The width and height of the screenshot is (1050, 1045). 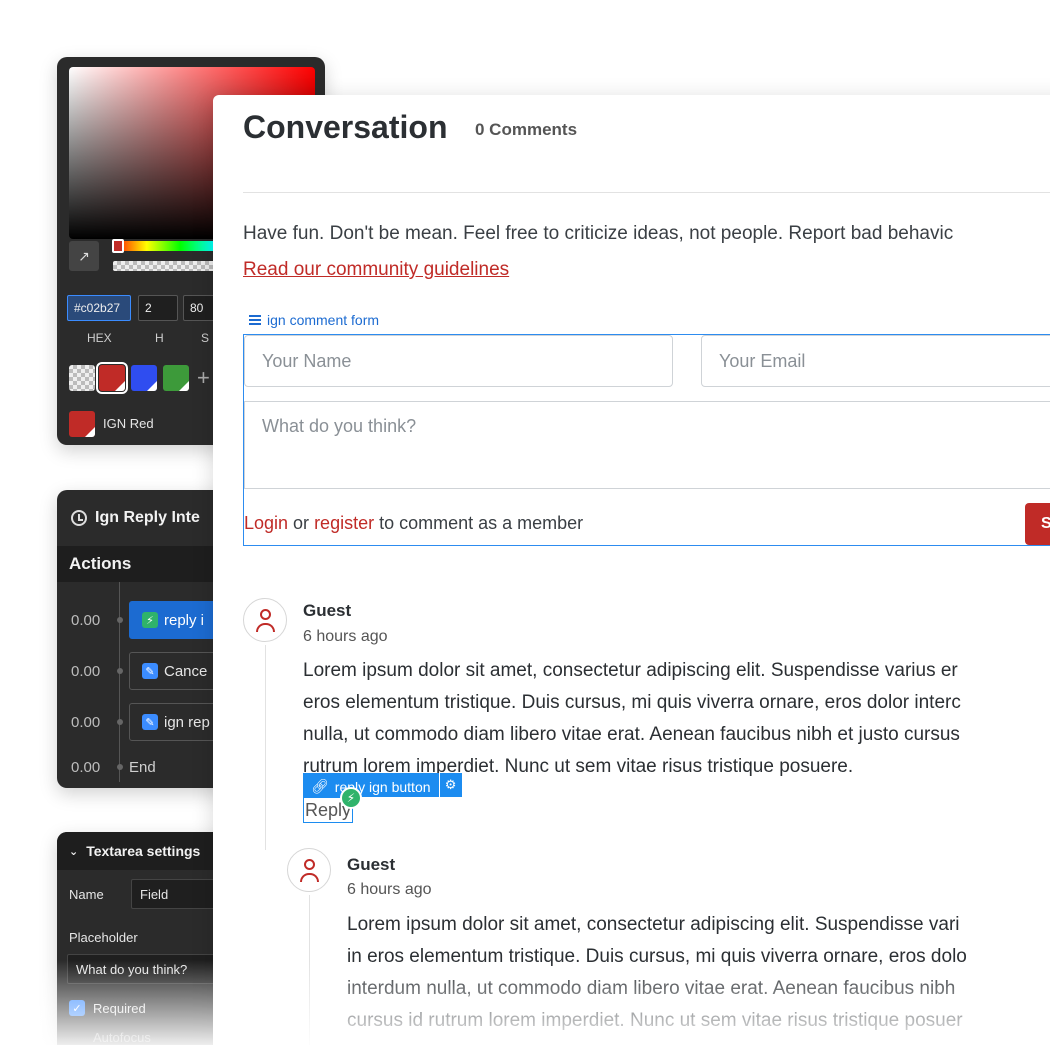 I want to click on interactions-title: Ign Reply Inte, so click(x=147, y=517).